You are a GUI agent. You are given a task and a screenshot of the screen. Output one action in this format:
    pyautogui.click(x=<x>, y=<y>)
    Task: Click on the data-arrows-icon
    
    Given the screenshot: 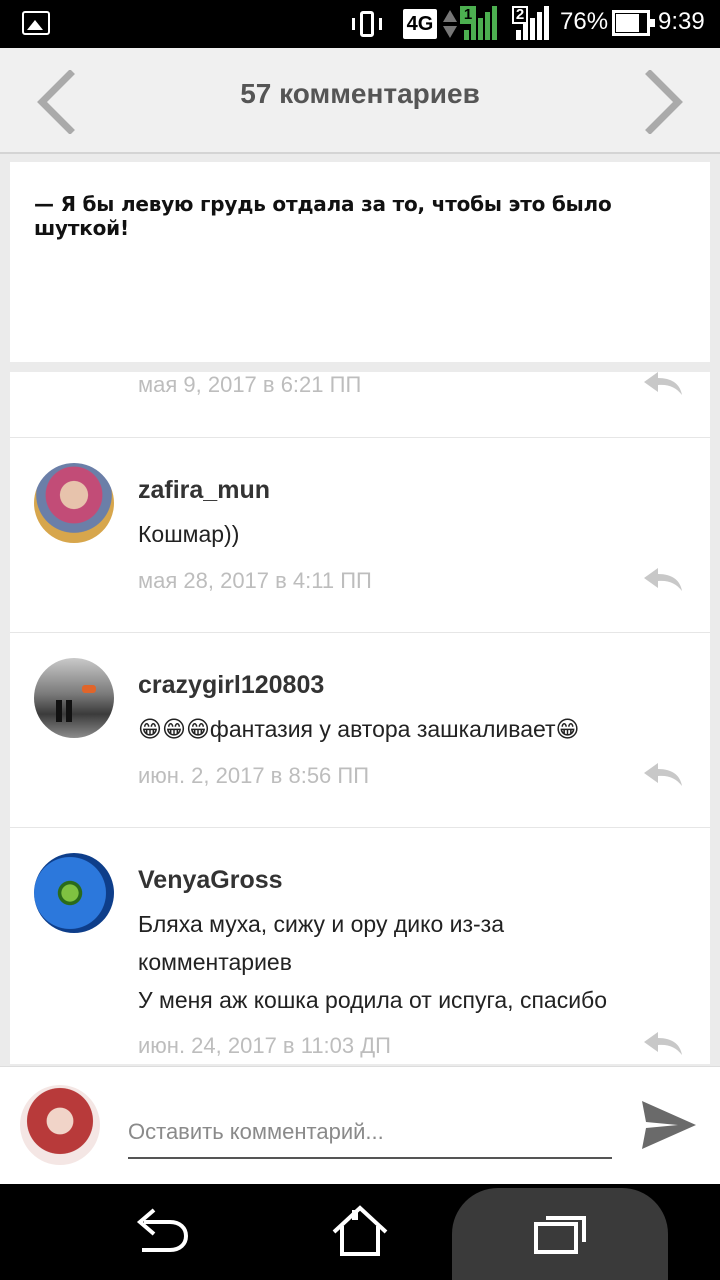 What is the action you would take?
    pyautogui.click(x=450, y=24)
    